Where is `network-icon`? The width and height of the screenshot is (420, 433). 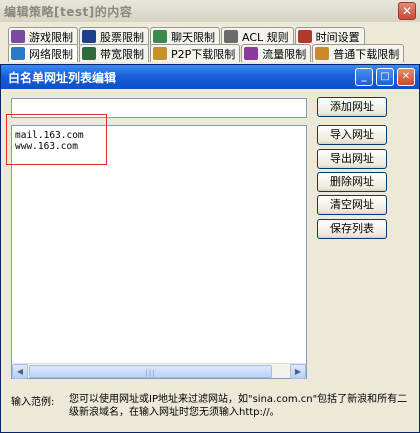 network-icon is located at coordinates (18, 53).